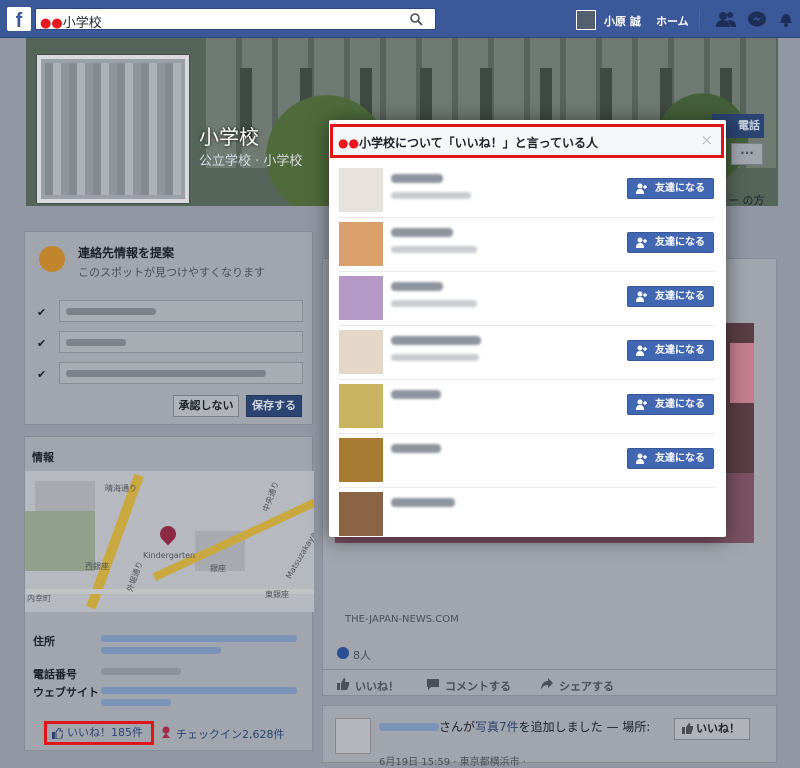 The image size is (800, 768). I want to click on notifications-icon, so click(786, 19).